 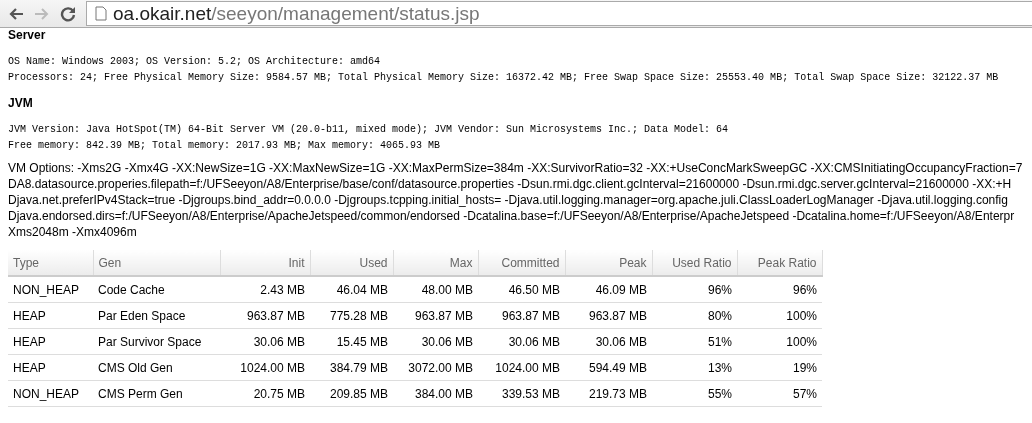 I want to click on back-icon, so click(x=16, y=13).